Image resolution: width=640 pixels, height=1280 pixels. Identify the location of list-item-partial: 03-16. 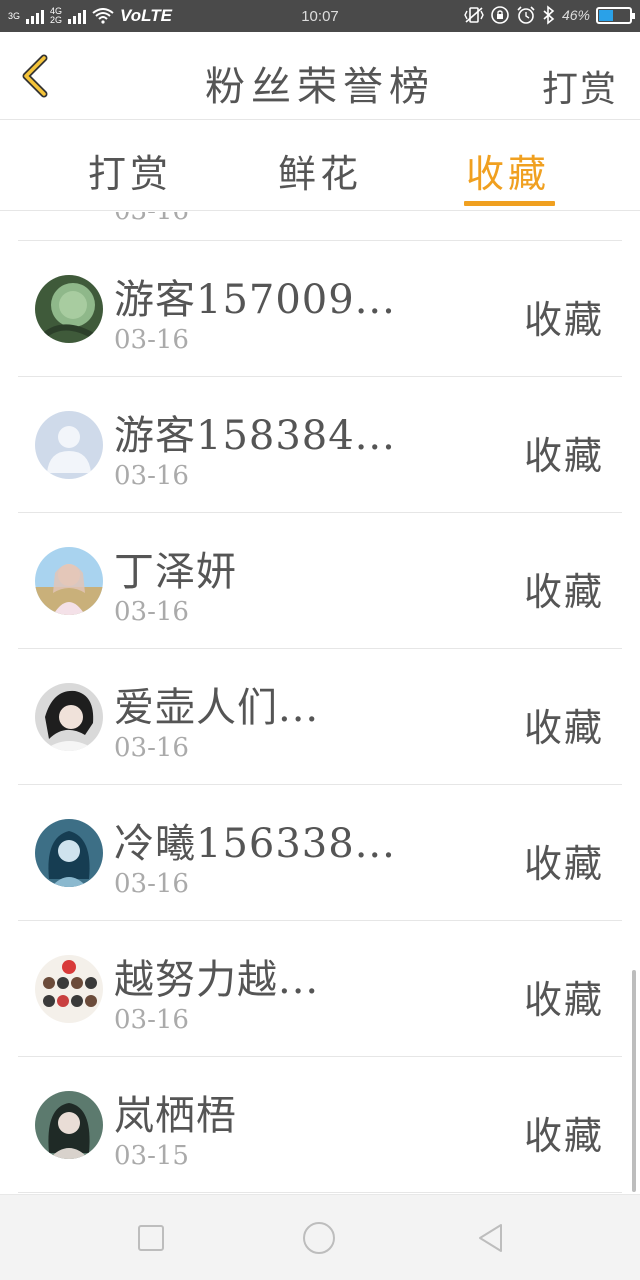
(320, 226).